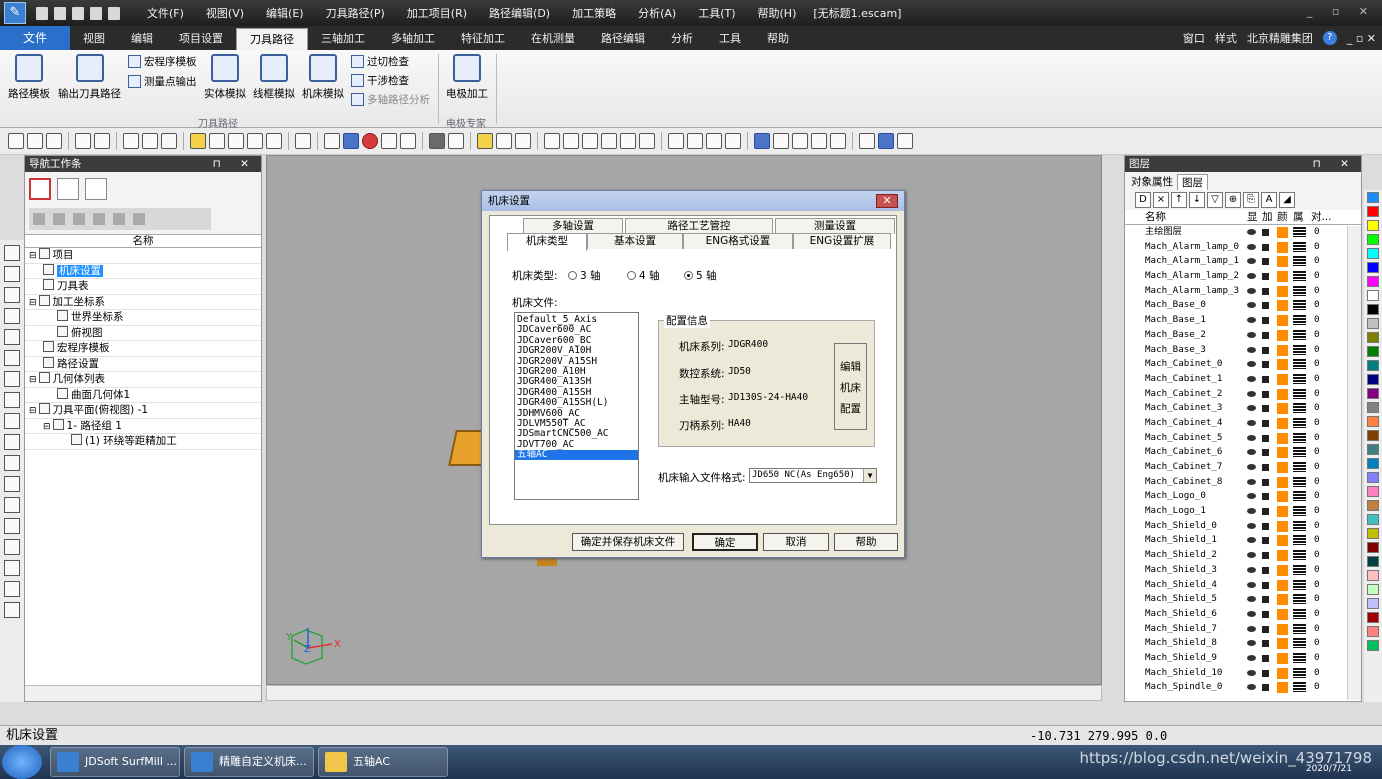 The image size is (1382, 779). Describe the element at coordinates (380, 80) in the screenshot. I see `interference-check-button: 干涉检查` at that location.